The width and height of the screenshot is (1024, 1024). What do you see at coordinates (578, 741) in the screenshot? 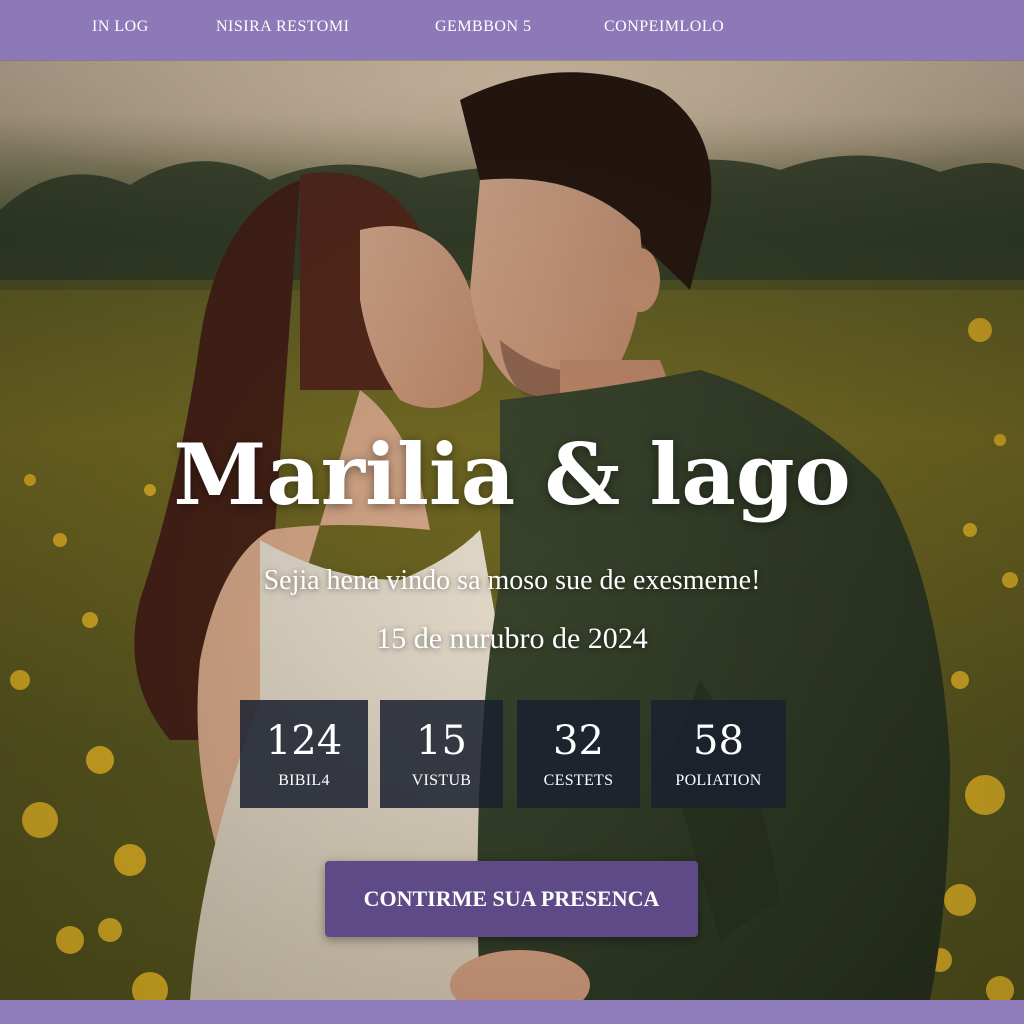
I see `countdown-value: 32` at bounding box center [578, 741].